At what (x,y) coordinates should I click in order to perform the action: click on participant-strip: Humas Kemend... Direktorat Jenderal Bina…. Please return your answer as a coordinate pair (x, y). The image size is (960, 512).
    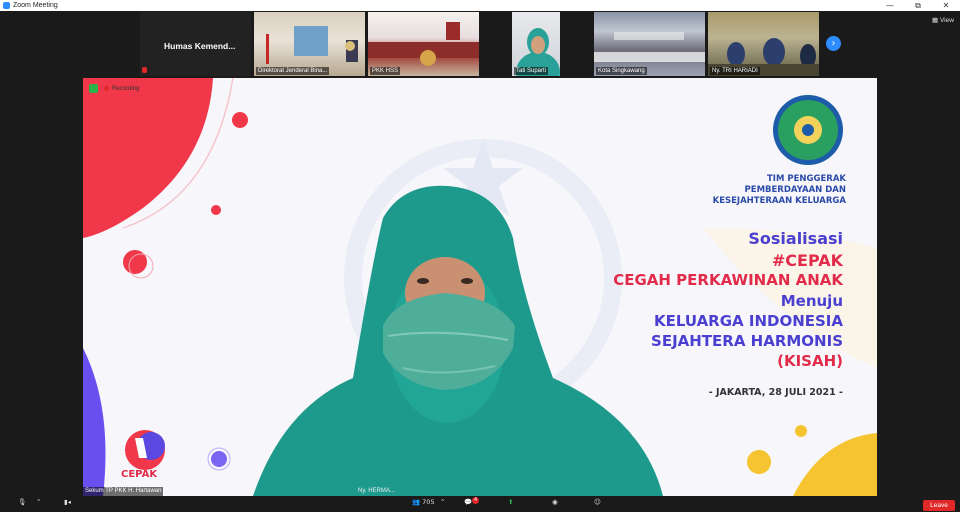
    Looking at the image, I should click on (480, 44).